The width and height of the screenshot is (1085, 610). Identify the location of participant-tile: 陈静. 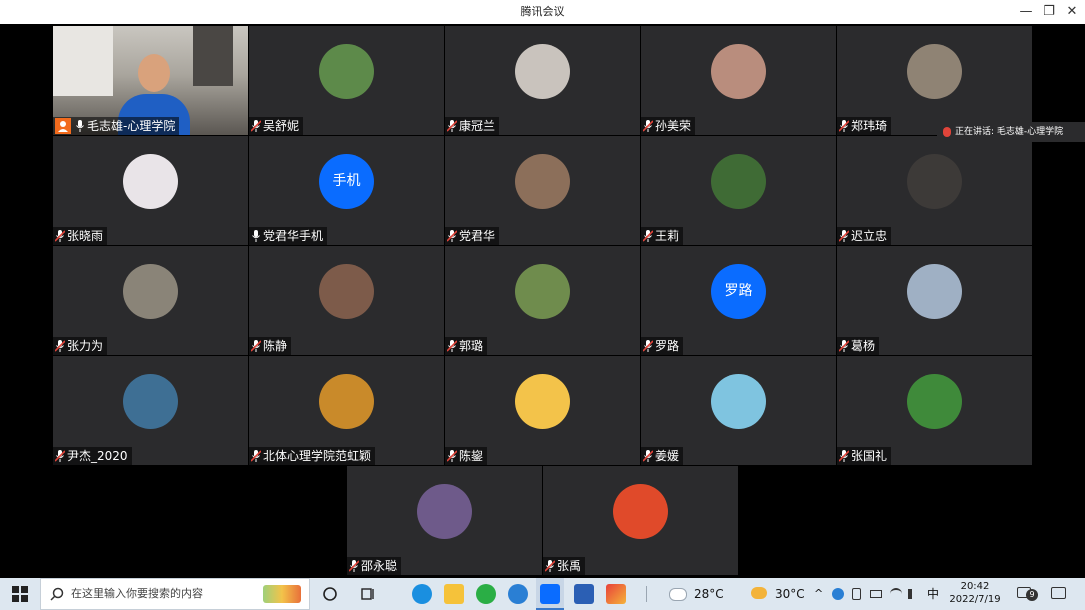
(346, 300).